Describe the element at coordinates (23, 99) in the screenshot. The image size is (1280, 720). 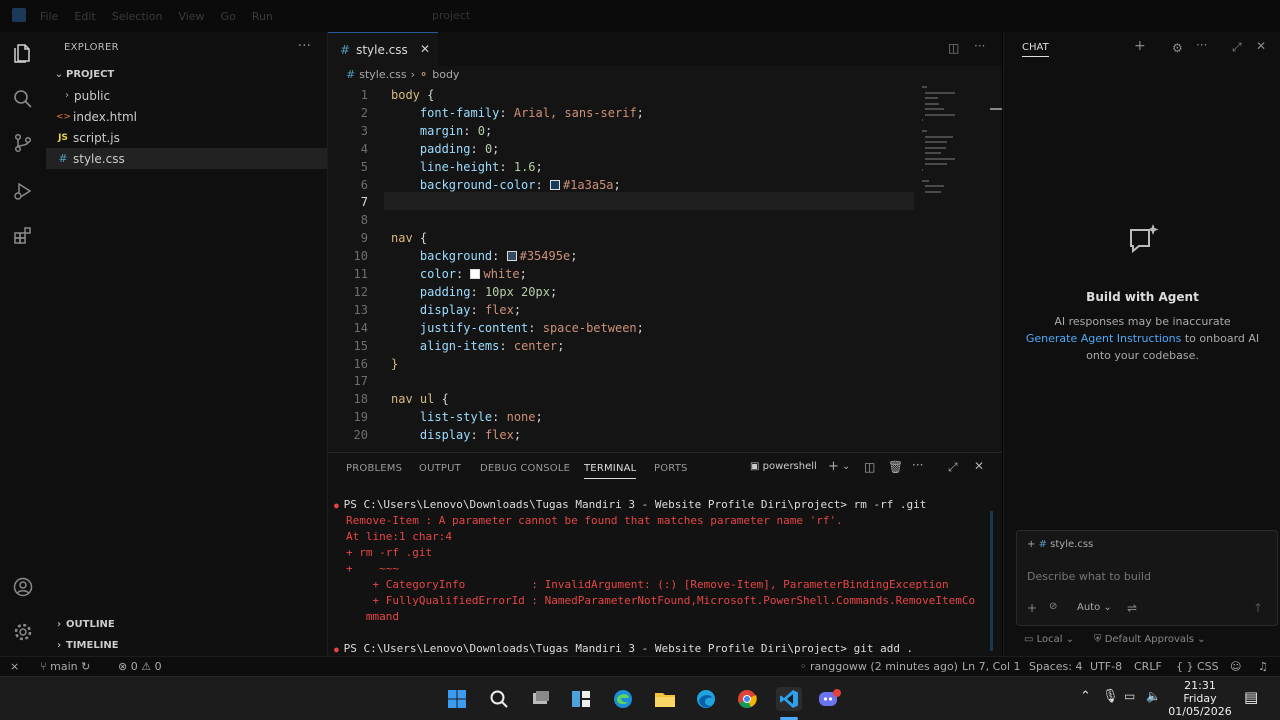
I see `search-icon` at that location.